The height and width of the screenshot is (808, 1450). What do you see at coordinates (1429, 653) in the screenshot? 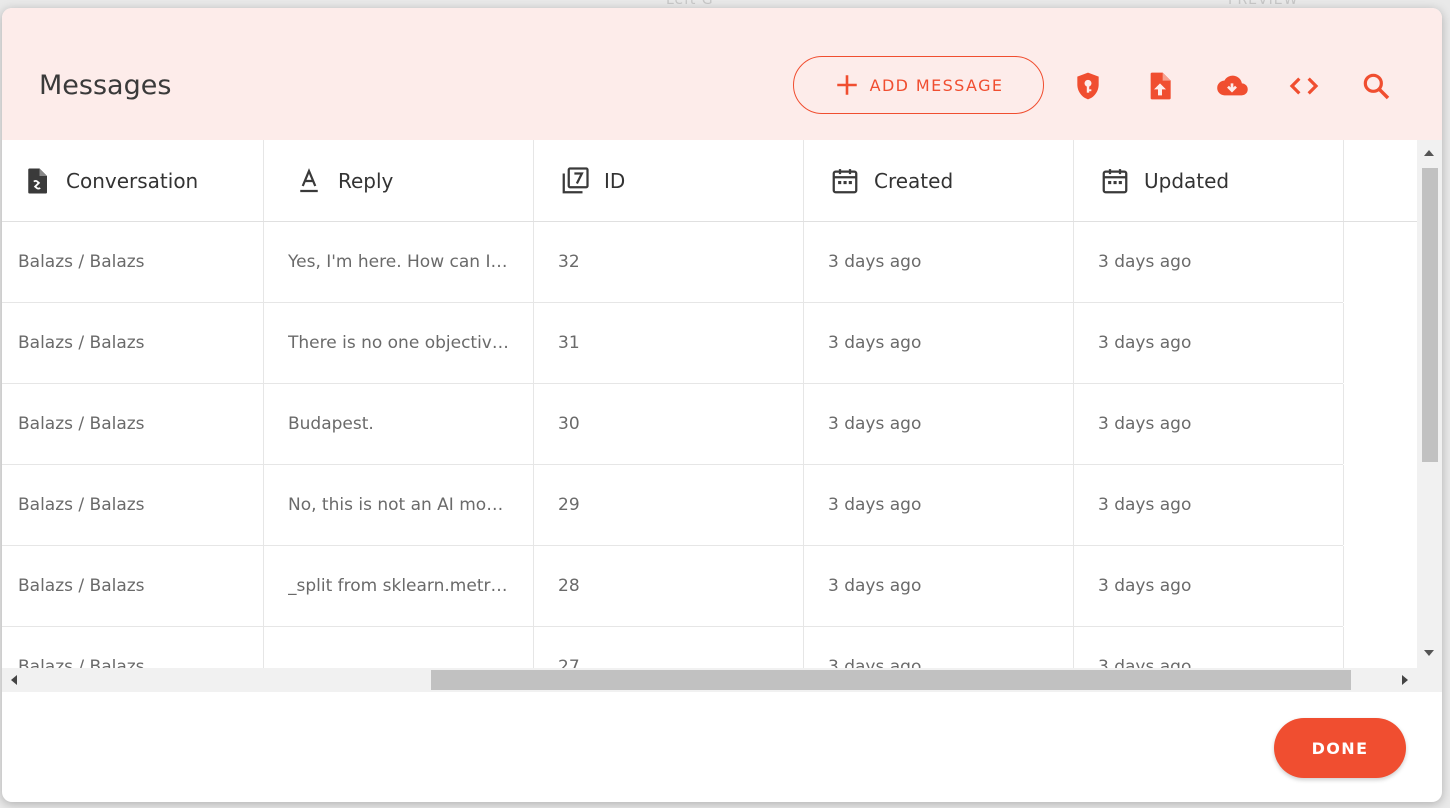
I see `scroll-down-arrow-icon` at bounding box center [1429, 653].